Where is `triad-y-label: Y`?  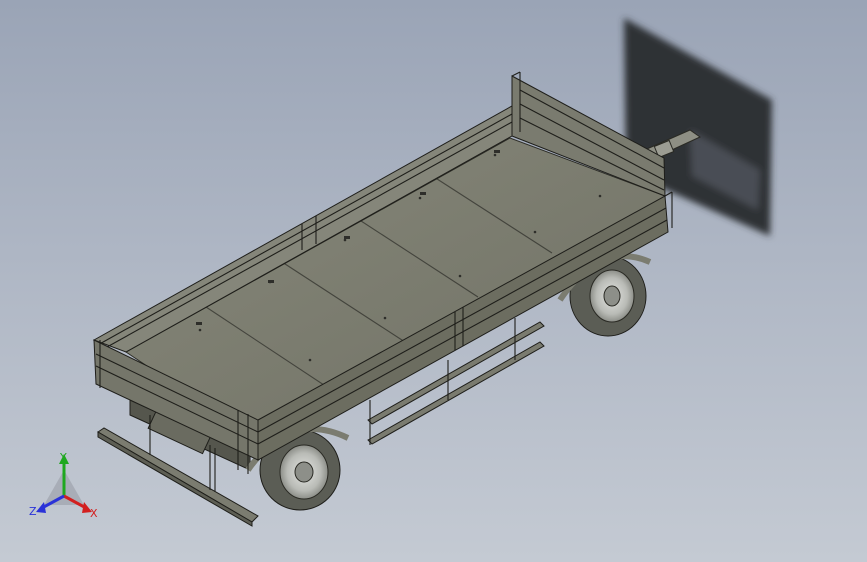 triad-y-label: Y is located at coordinates (63, 457).